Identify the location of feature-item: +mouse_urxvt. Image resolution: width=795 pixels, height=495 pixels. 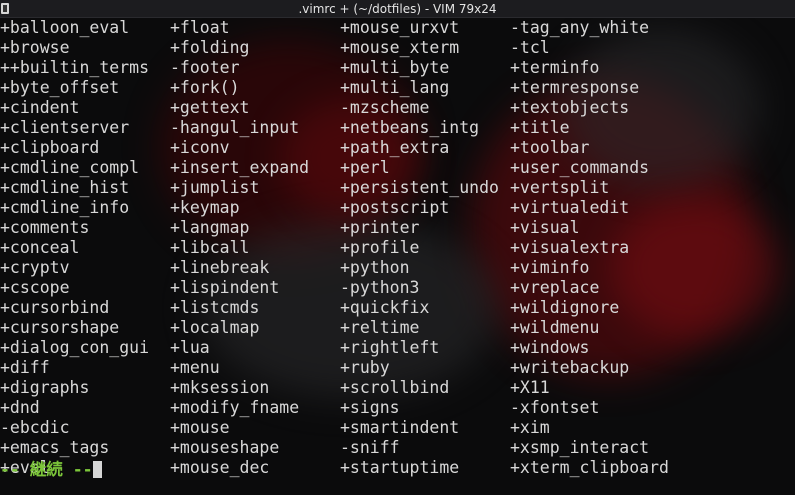
(400, 27).